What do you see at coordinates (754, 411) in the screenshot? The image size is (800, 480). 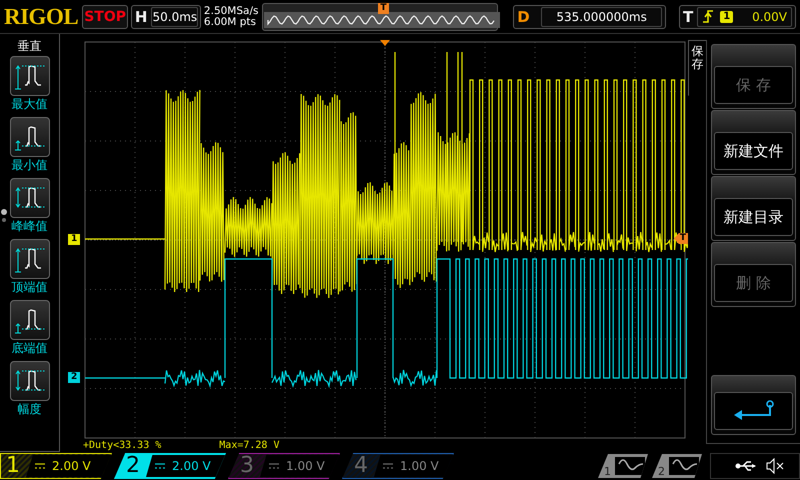 I see `return-arrow-icon` at bounding box center [754, 411].